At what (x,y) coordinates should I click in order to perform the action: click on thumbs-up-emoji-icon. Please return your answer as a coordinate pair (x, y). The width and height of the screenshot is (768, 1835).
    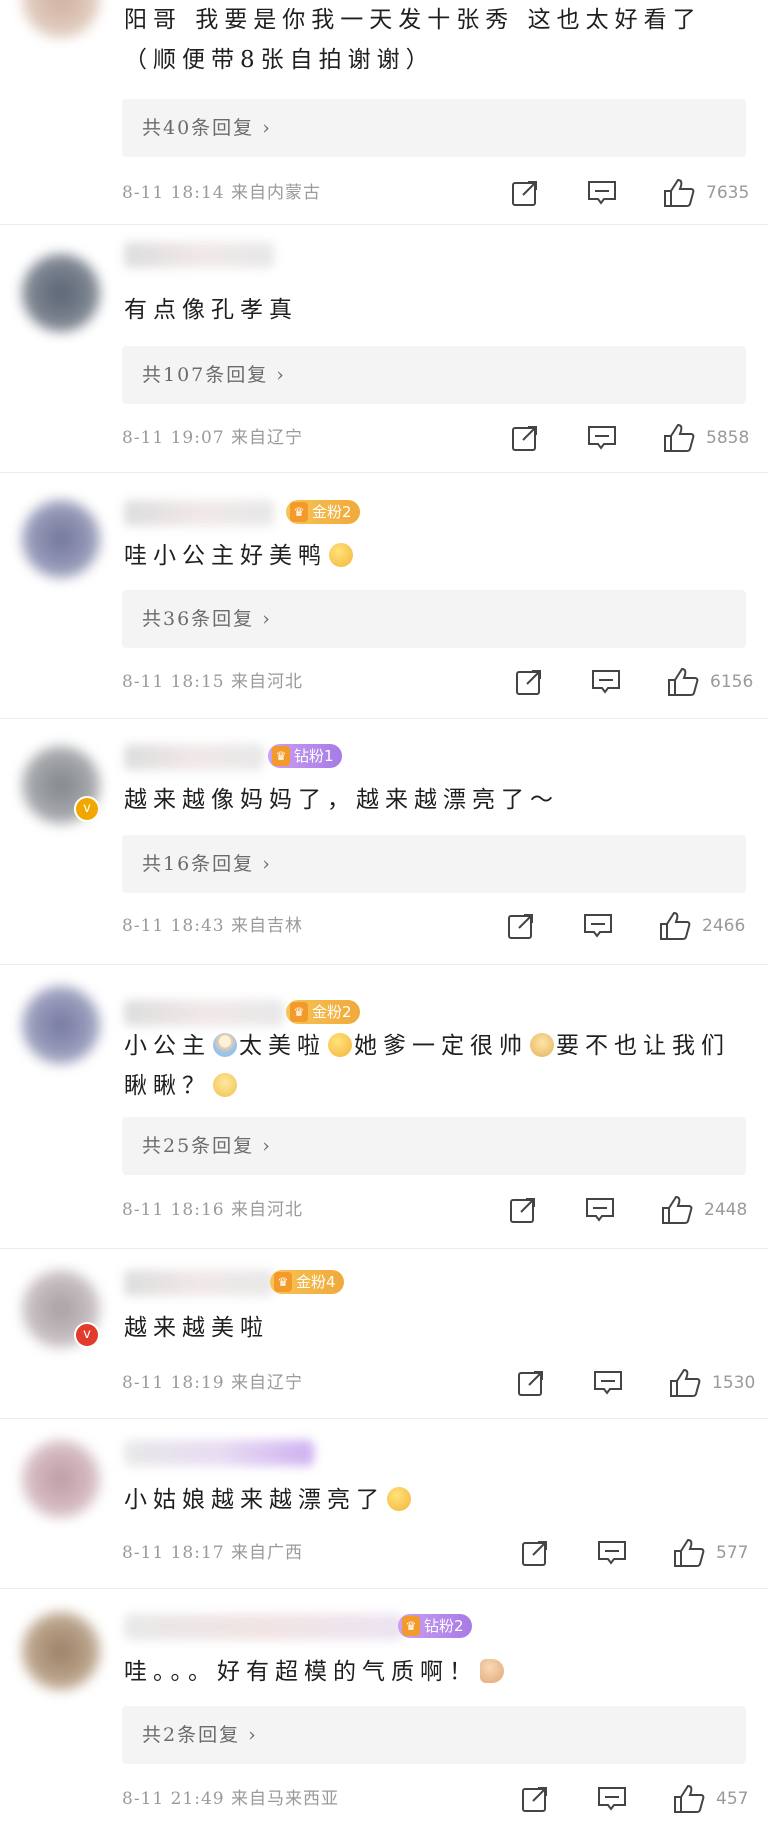
    Looking at the image, I should click on (492, 1671).